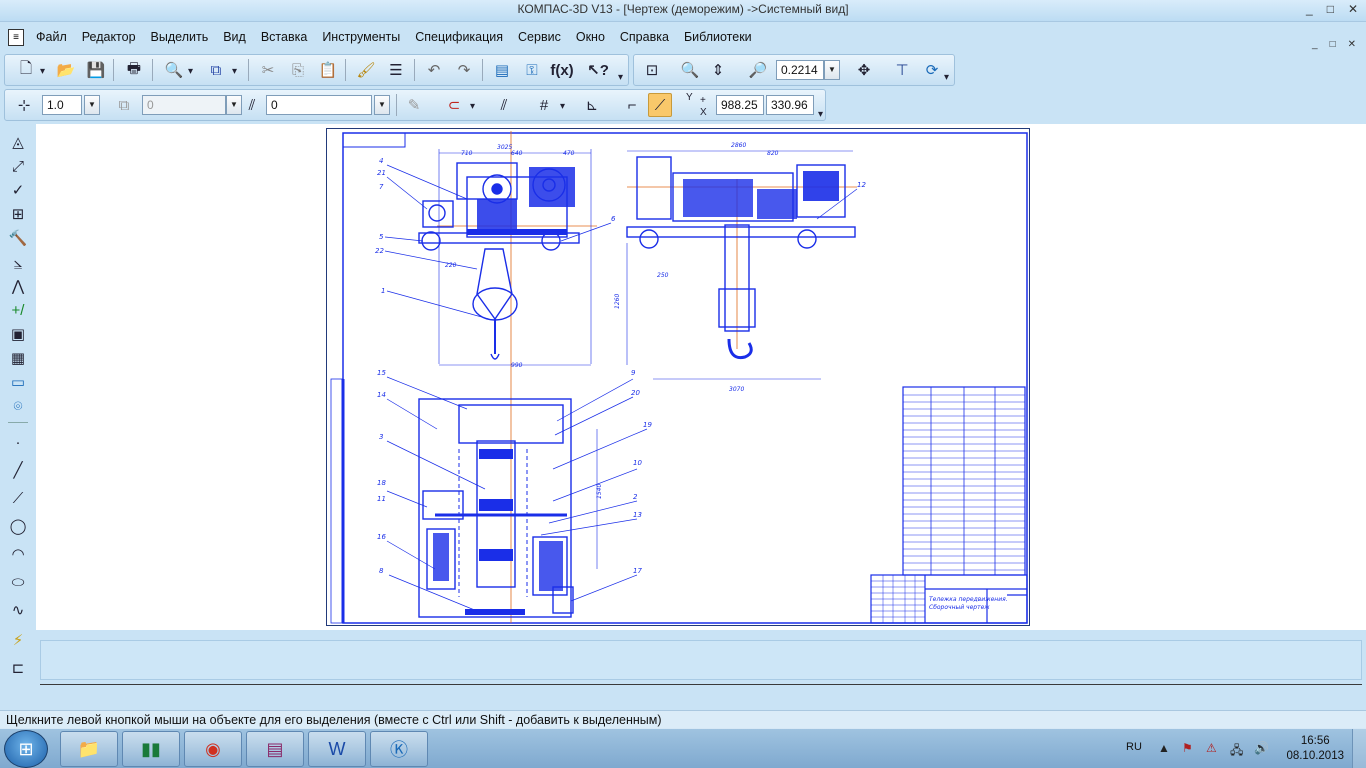  What do you see at coordinates (18, 382) in the screenshot?
I see `insert-icon: ▭` at bounding box center [18, 382].